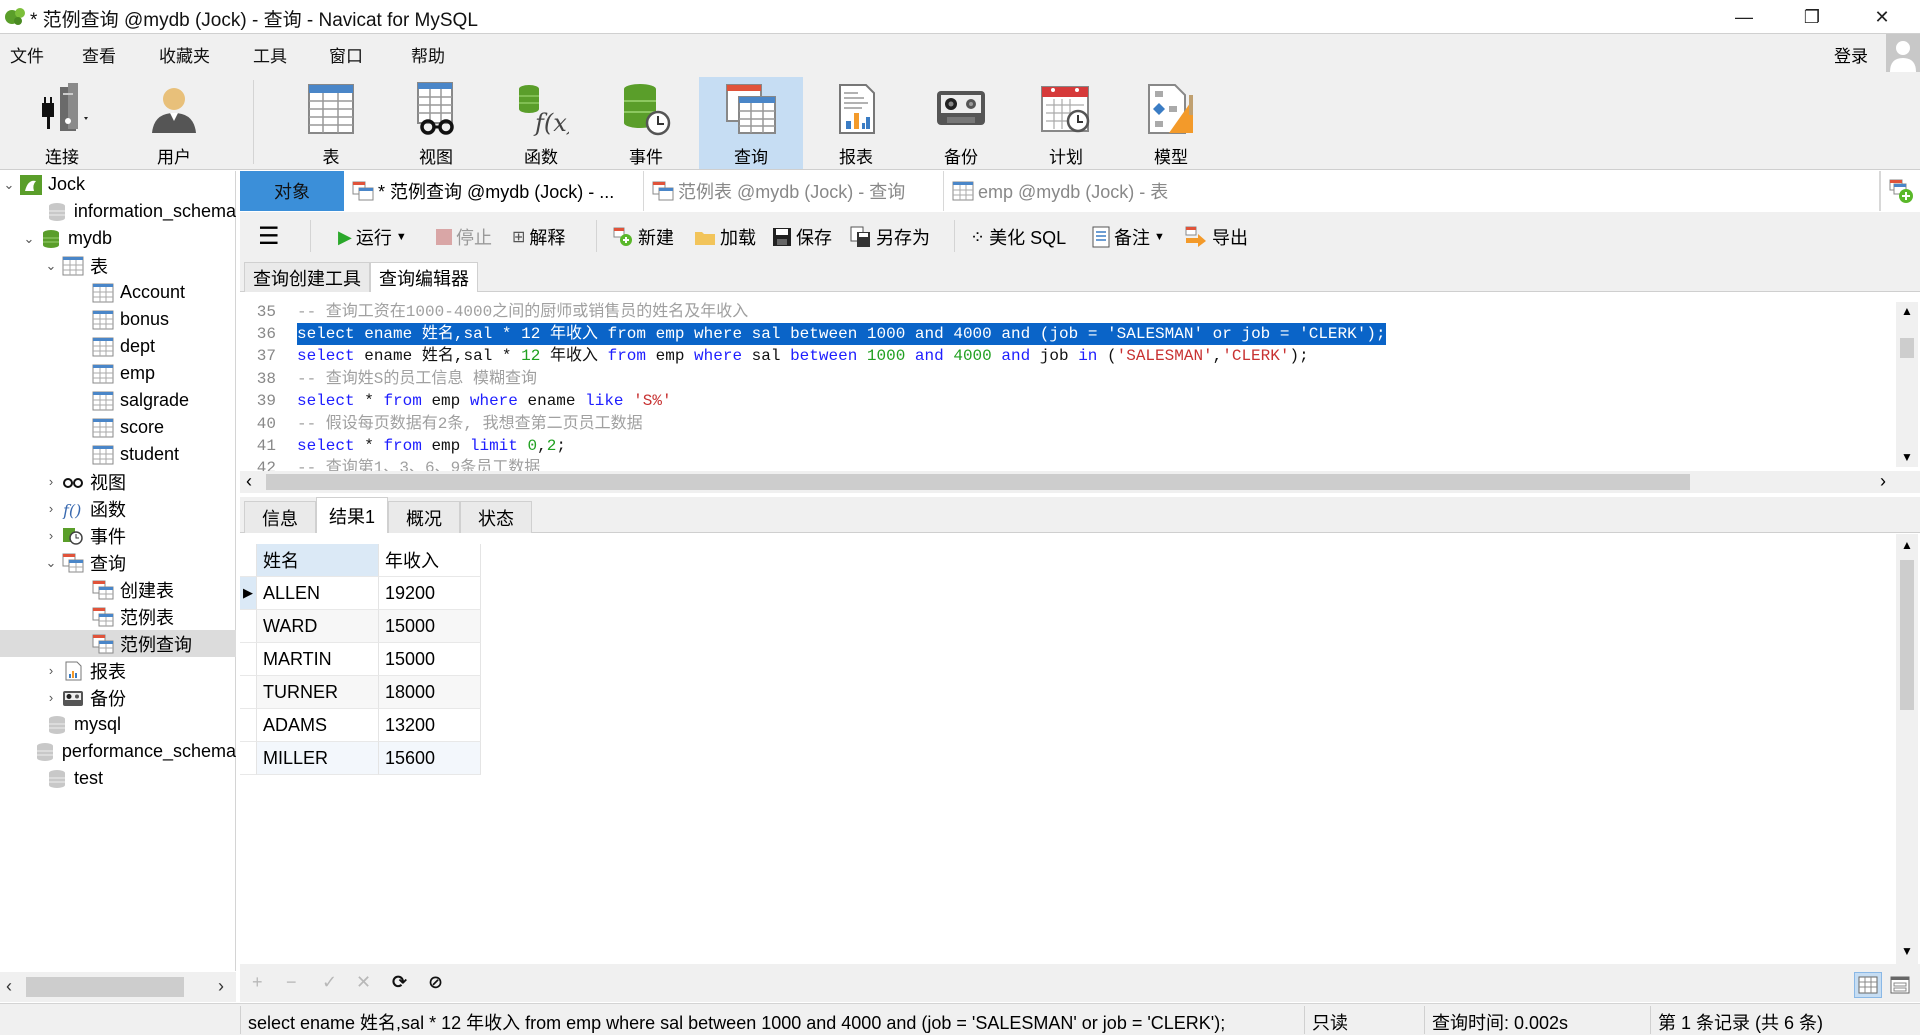 This screenshot has height=1035, width=1920. Describe the element at coordinates (424, 277) in the screenshot. I see `tab-query-editor: 查询编辑器` at that location.